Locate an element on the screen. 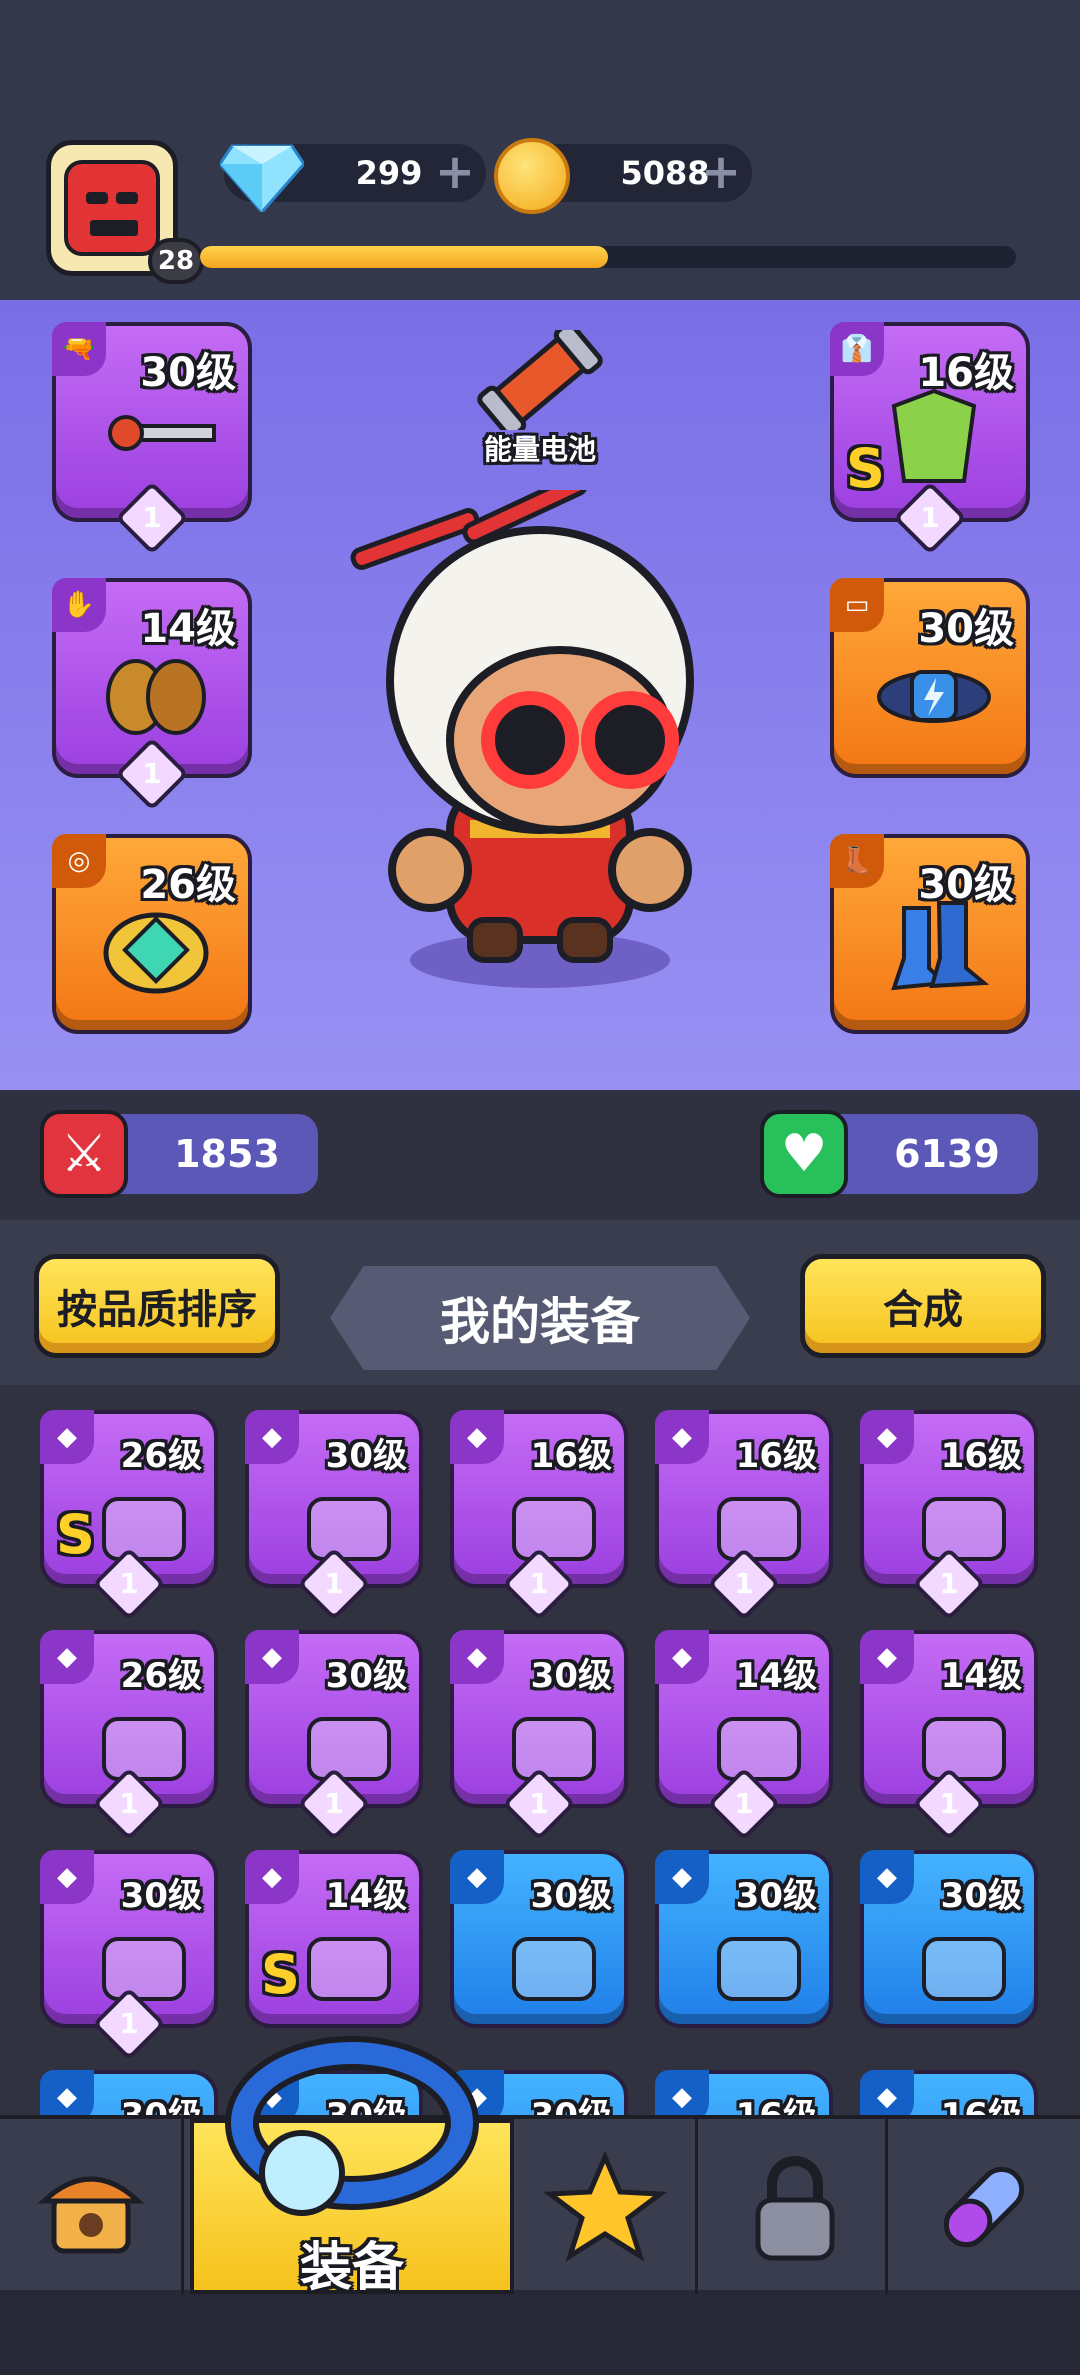 This screenshot has width=1080, height=2375. add-coins-button: + is located at coordinates (721, 172).